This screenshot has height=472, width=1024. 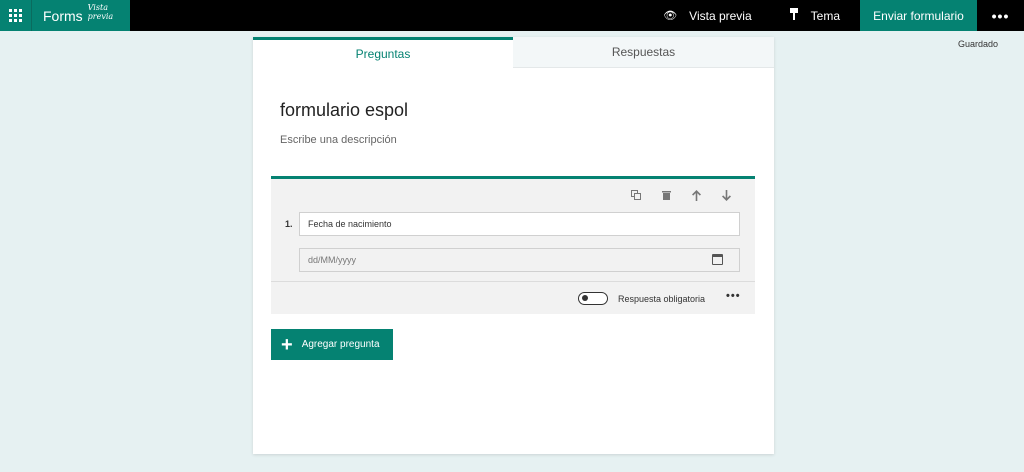 What do you see at coordinates (717, 259) in the screenshot?
I see `calendar-icon` at bounding box center [717, 259].